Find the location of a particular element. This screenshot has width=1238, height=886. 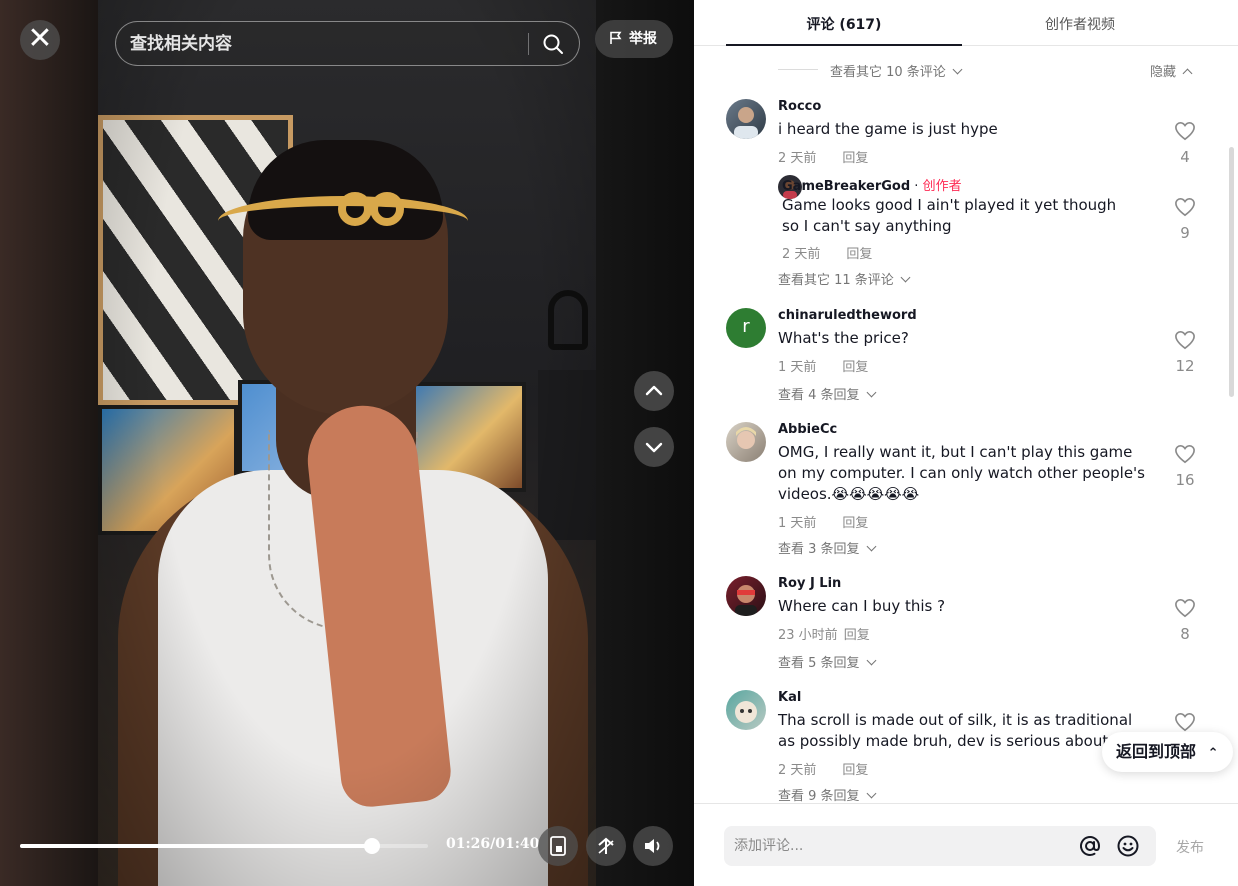

thread-divider is located at coordinates (798, 69).